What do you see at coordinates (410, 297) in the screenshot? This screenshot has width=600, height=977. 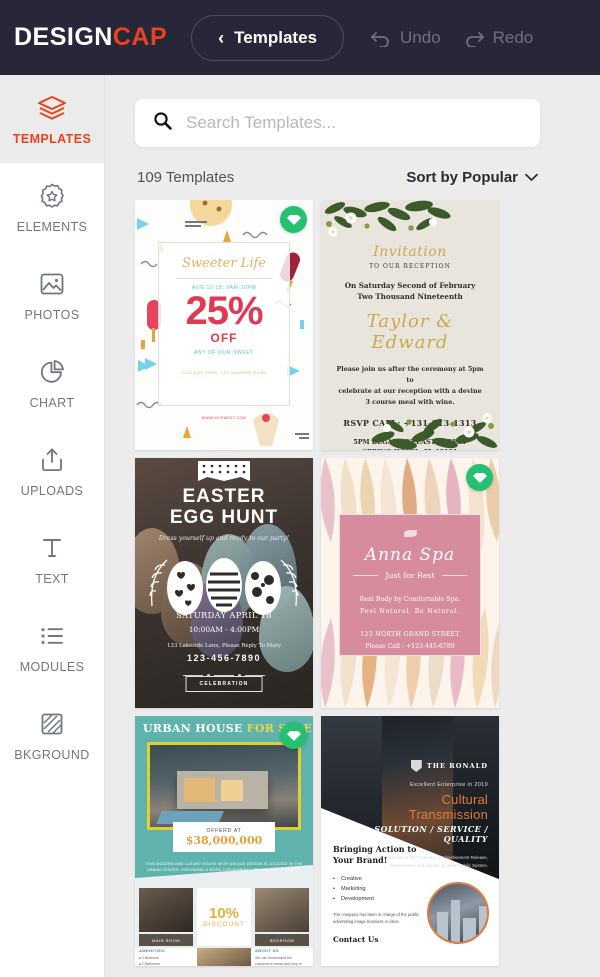 I see `date-line-2: Two Thousand Nineteenth` at bounding box center [410, 297].